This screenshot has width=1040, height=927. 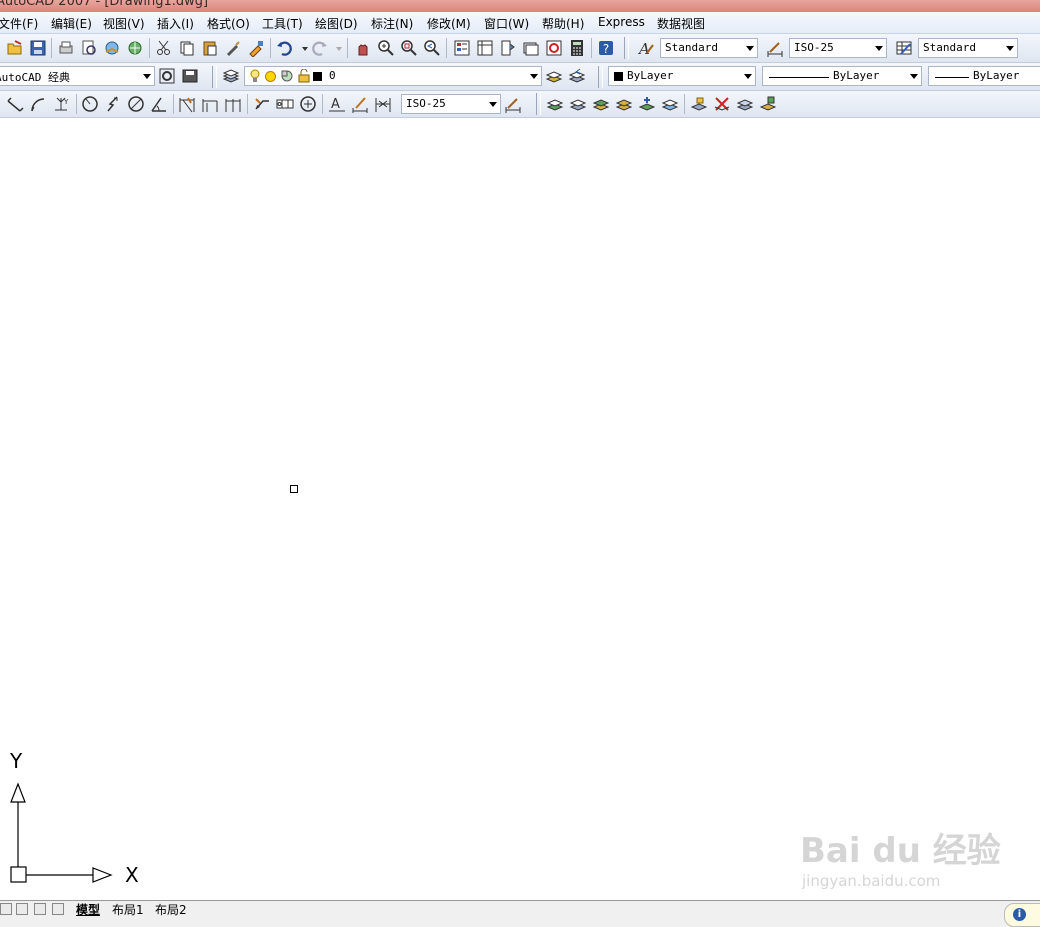 What do you see at coordinates (38, 104) in the screenshot?
I see `dim-arc-icon` at bounding box center [38, 104].